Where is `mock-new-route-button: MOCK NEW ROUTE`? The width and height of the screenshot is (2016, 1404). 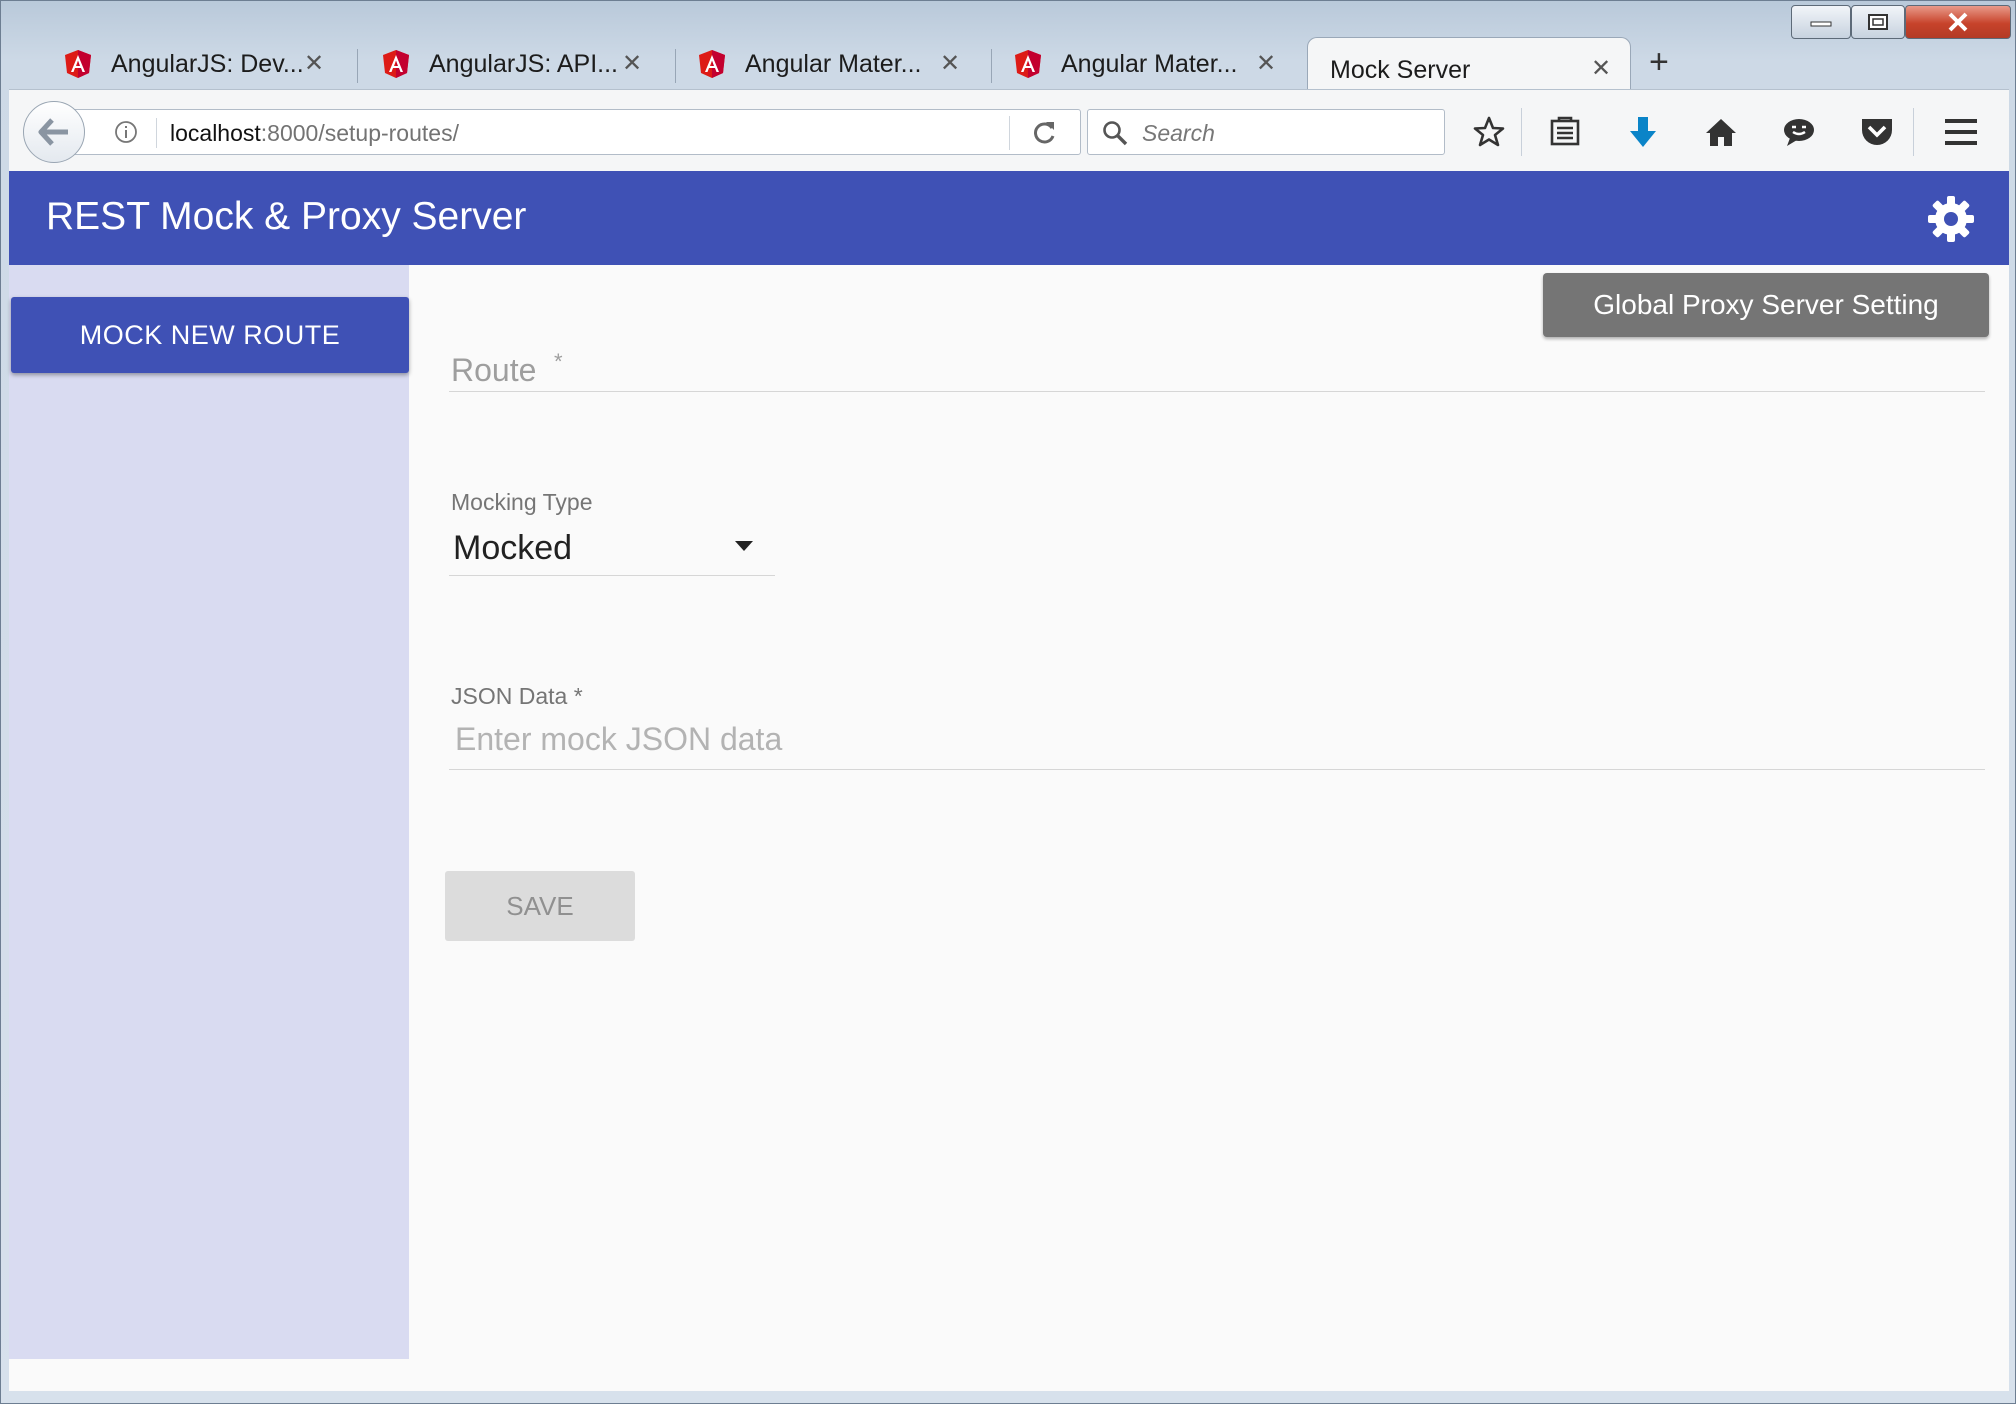 mock-new-route-button: MOCK NEW ROUTE is located at coordinates (210, 335).